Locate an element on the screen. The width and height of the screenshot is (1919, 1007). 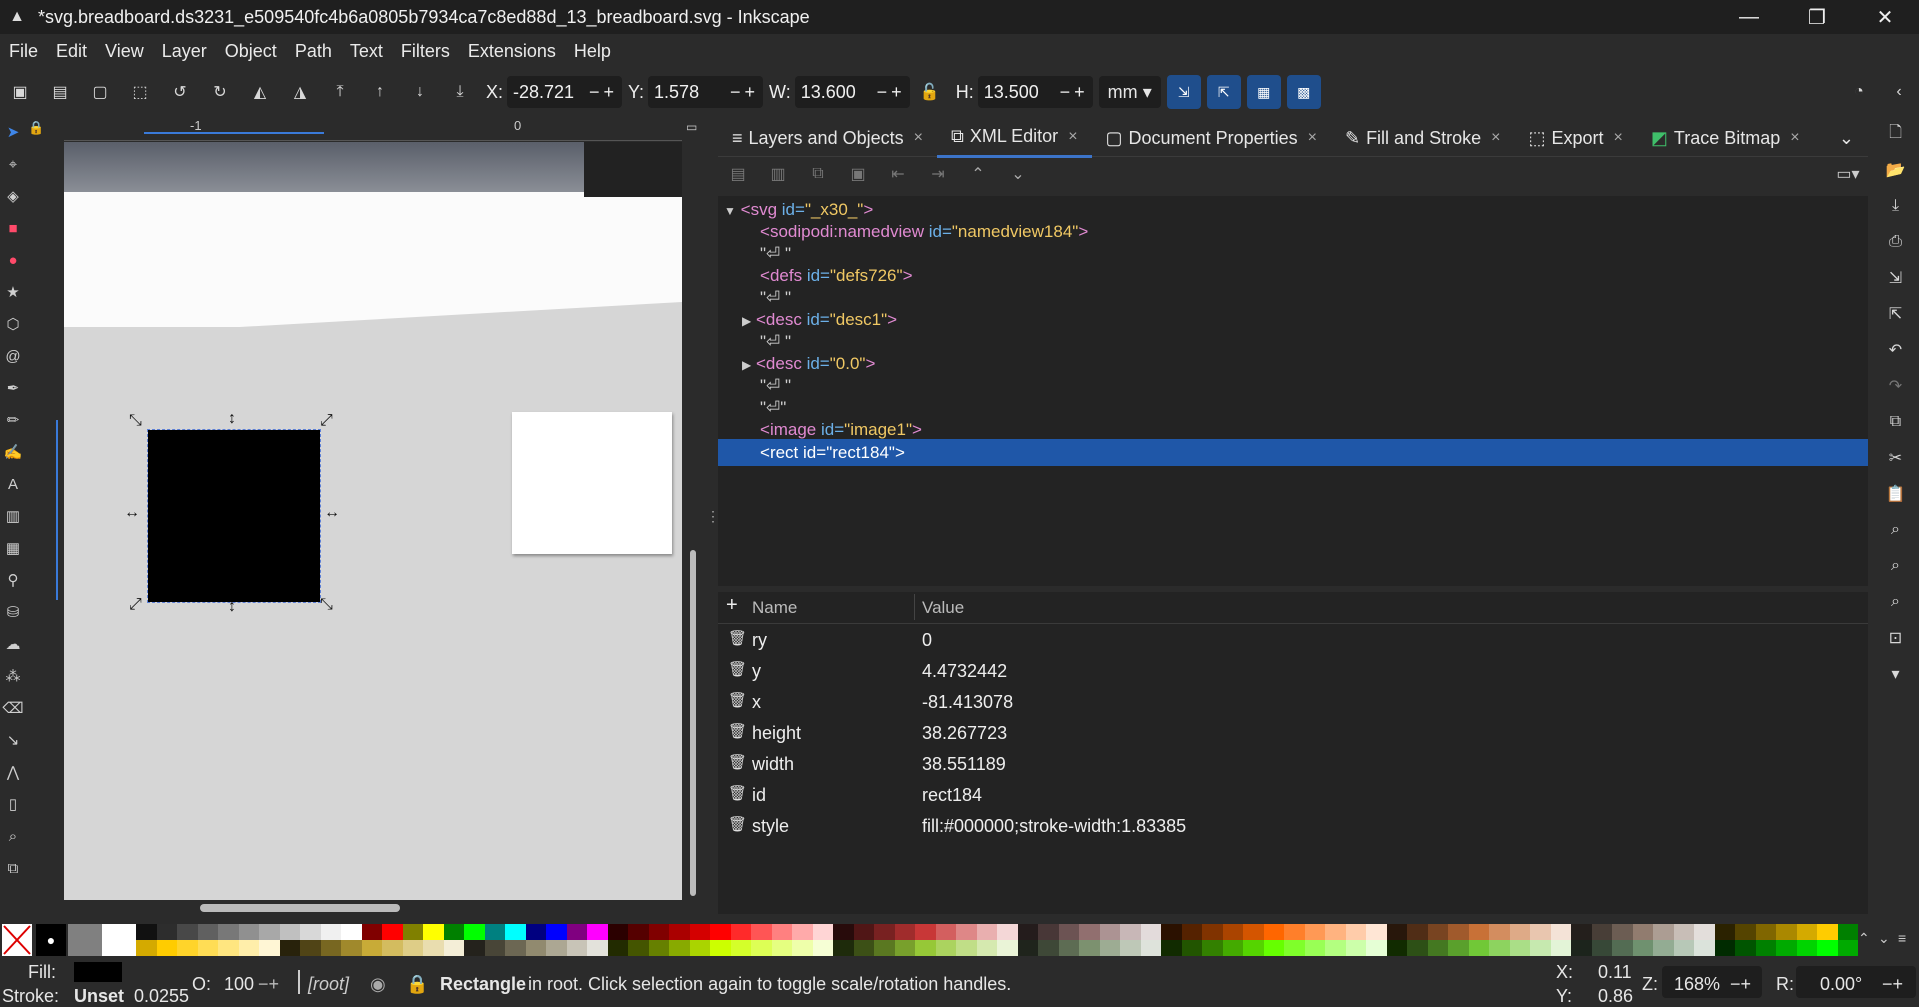
expand-triangle-icon: ▶ is located at coordinates (746, 321).